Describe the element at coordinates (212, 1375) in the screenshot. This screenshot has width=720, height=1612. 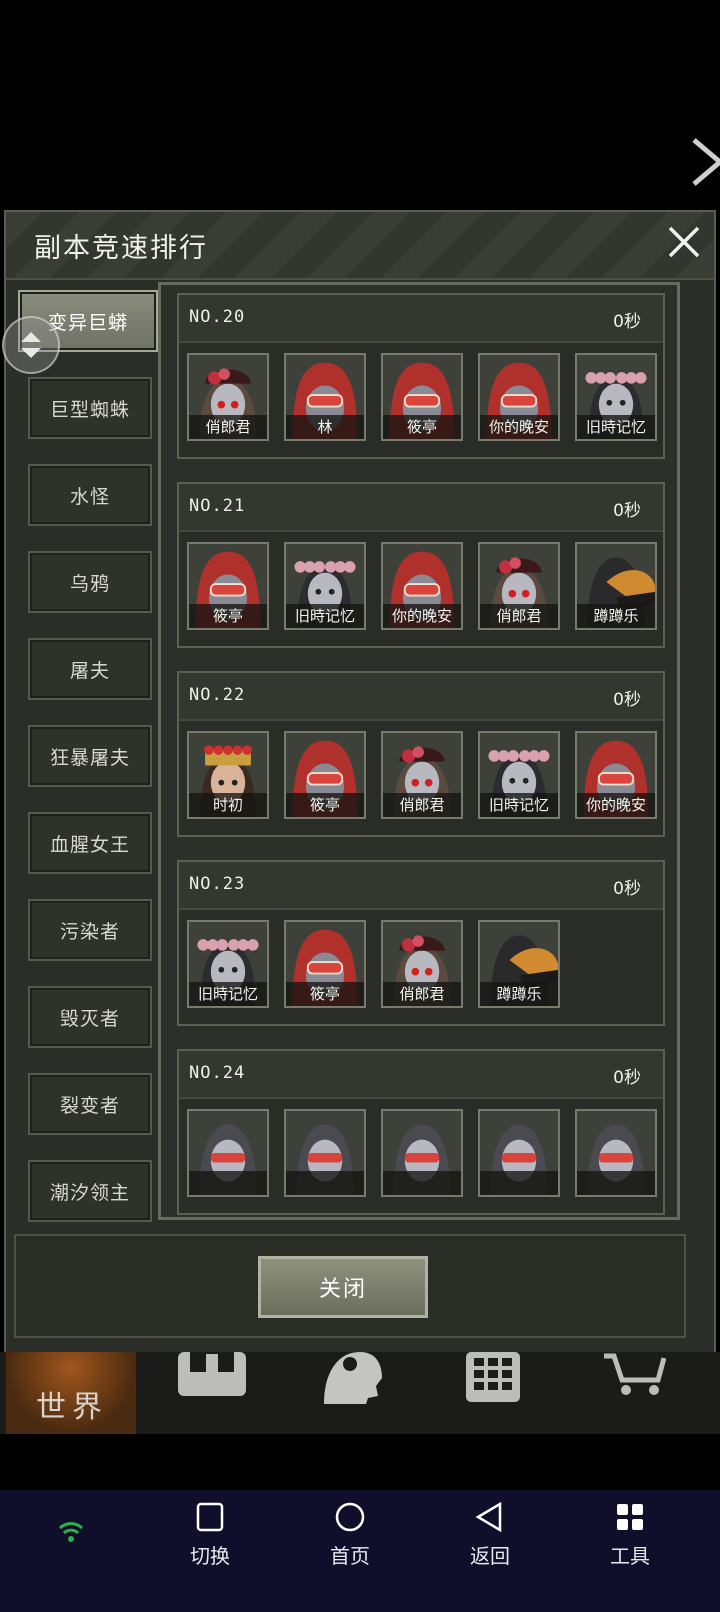
I see `backpack-icon` at that location.